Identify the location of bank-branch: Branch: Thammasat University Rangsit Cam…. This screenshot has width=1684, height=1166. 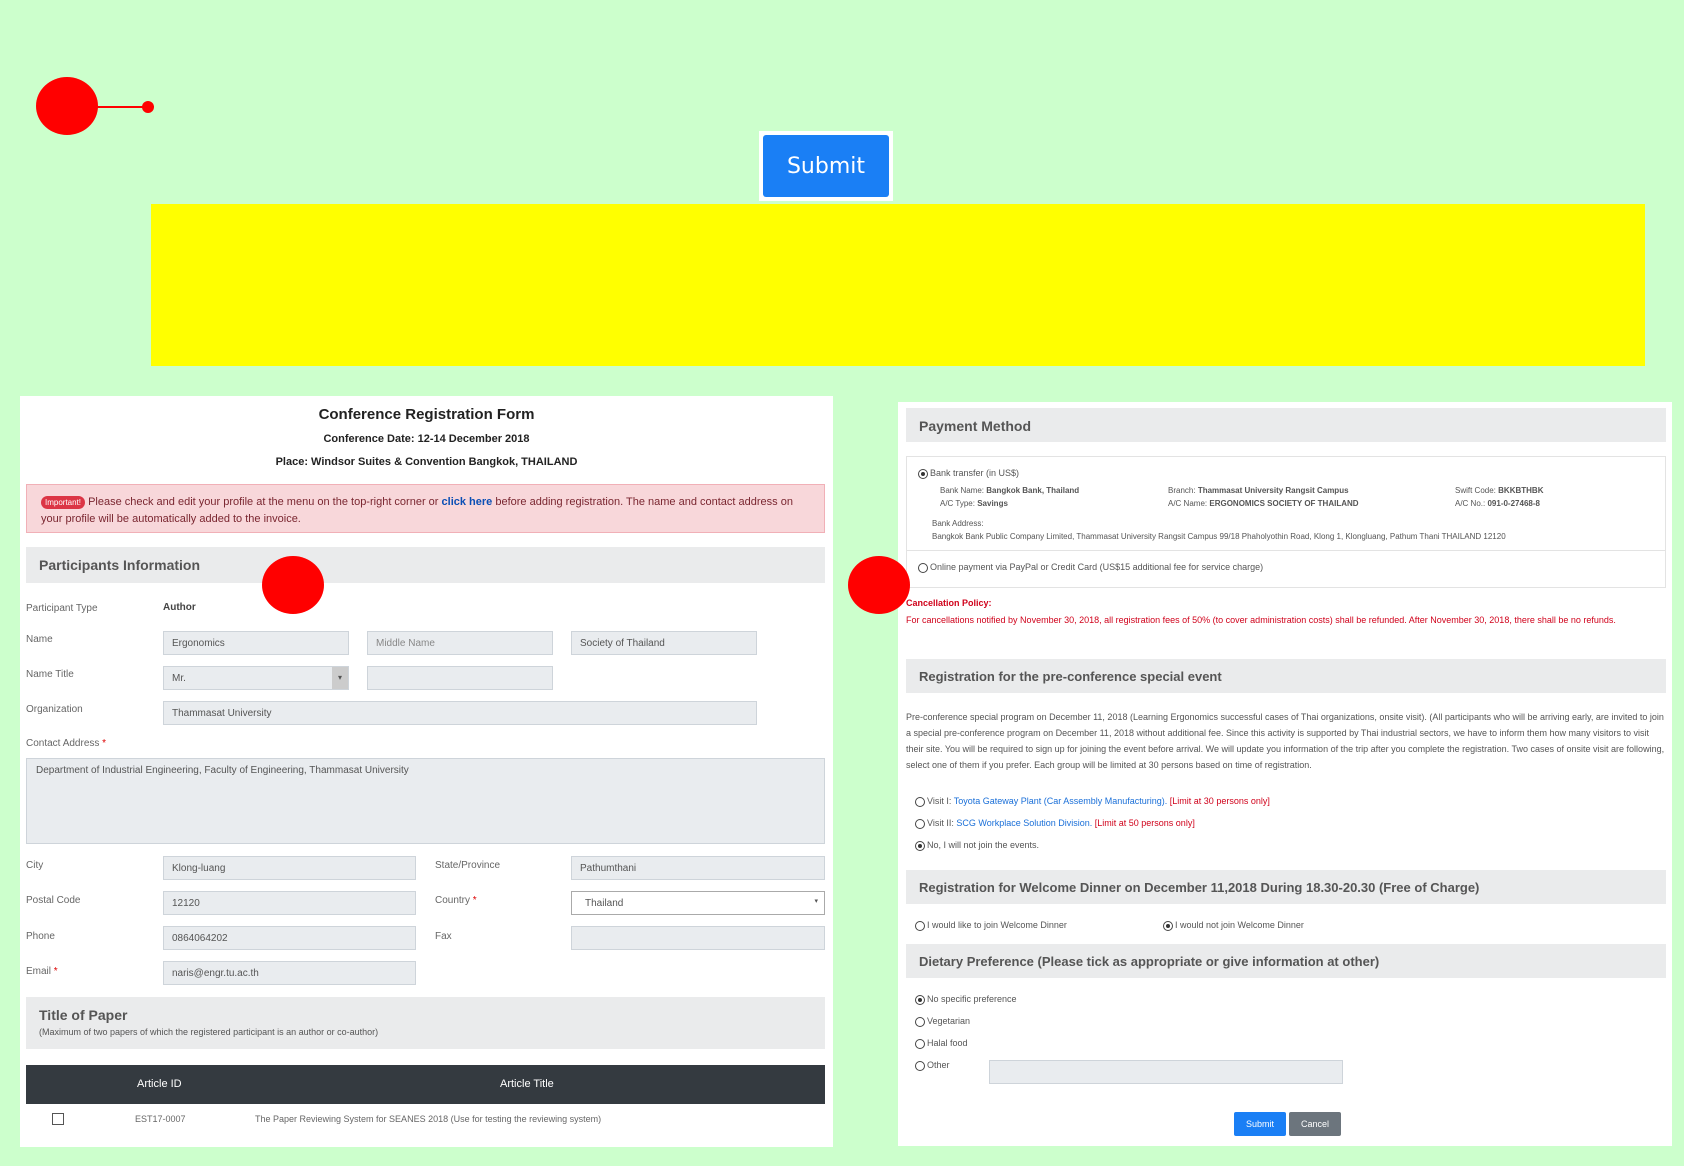
(1258, 490).